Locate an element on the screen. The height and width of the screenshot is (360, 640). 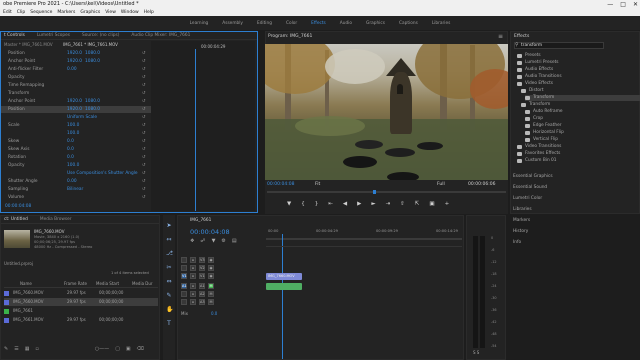
tab-project: ct: Untitled is located at coordinates (16, 219).